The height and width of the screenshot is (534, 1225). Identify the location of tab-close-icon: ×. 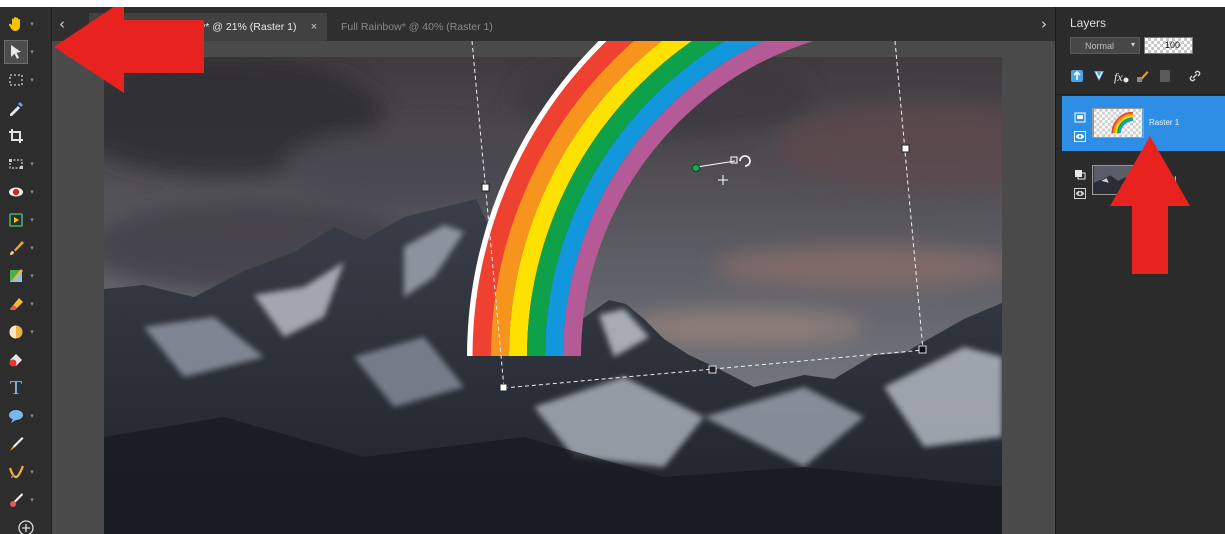
(314, 27).